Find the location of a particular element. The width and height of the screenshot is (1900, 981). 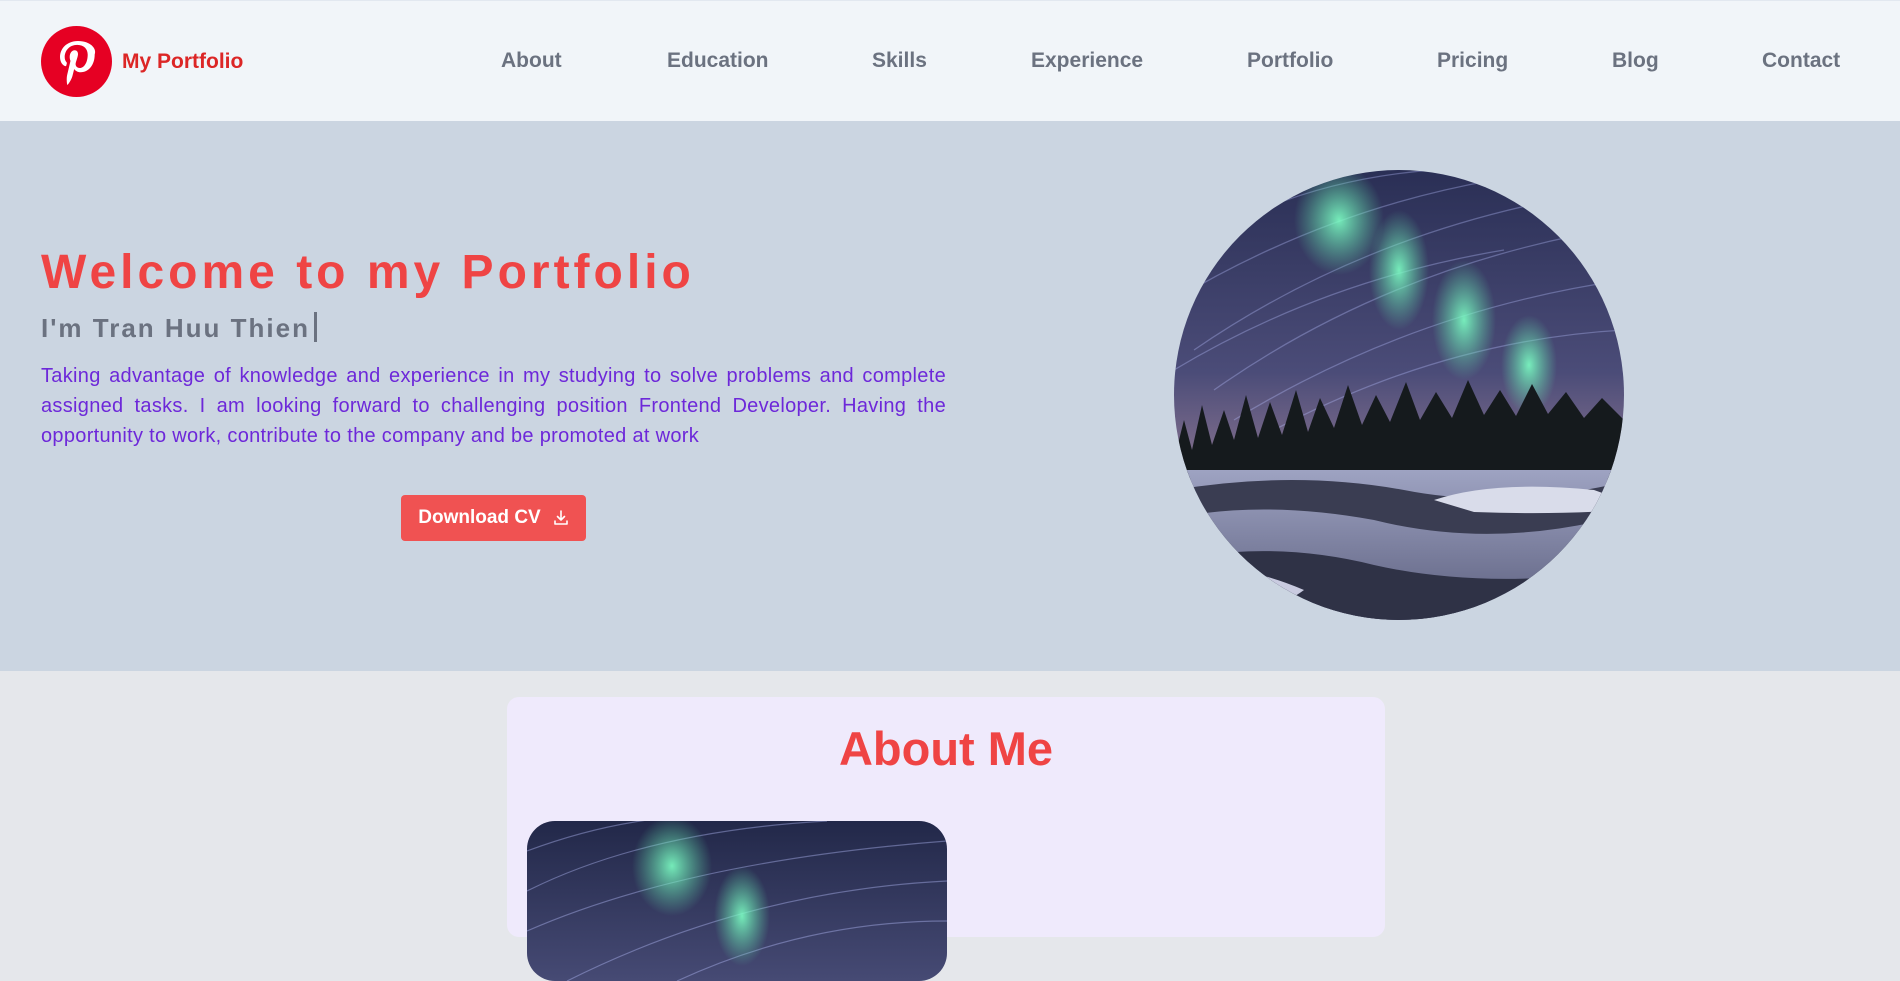

about-aurora-image is located at coordinates (737, 901).